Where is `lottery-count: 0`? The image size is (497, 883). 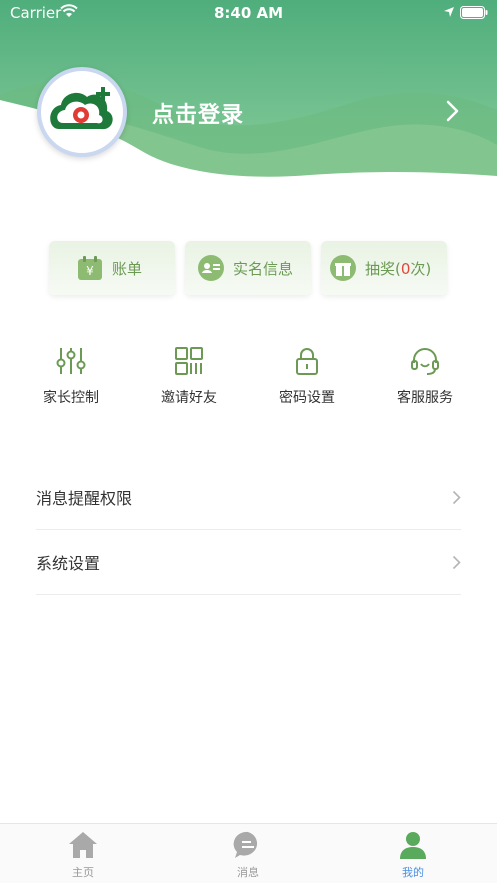 lottery-count: 0 is located at coordinates (405, 268).